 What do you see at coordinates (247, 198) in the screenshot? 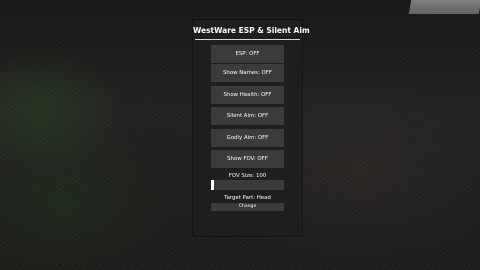
I see `target-part-label: Target Part: Head` at bounding box center [247, 198].